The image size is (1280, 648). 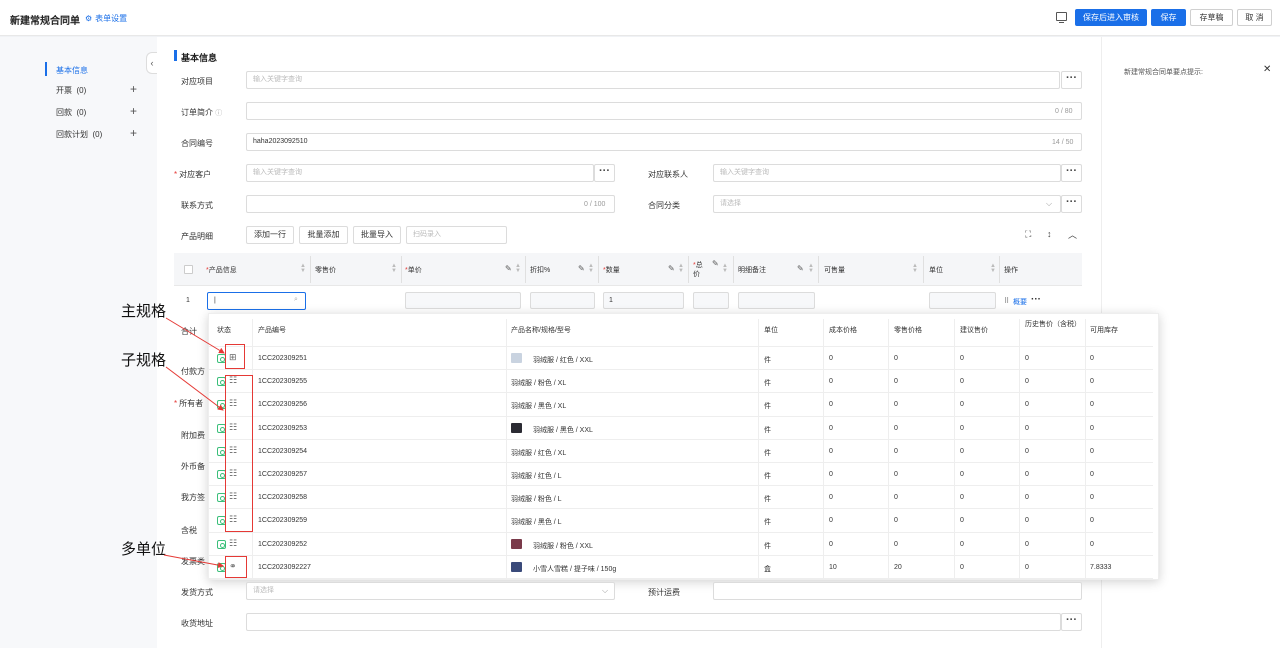 What do you see at coordinates (420, 173) in the screenshot?
I see `customer-input: 输入关键字查询` at bounding box center [420, 173].